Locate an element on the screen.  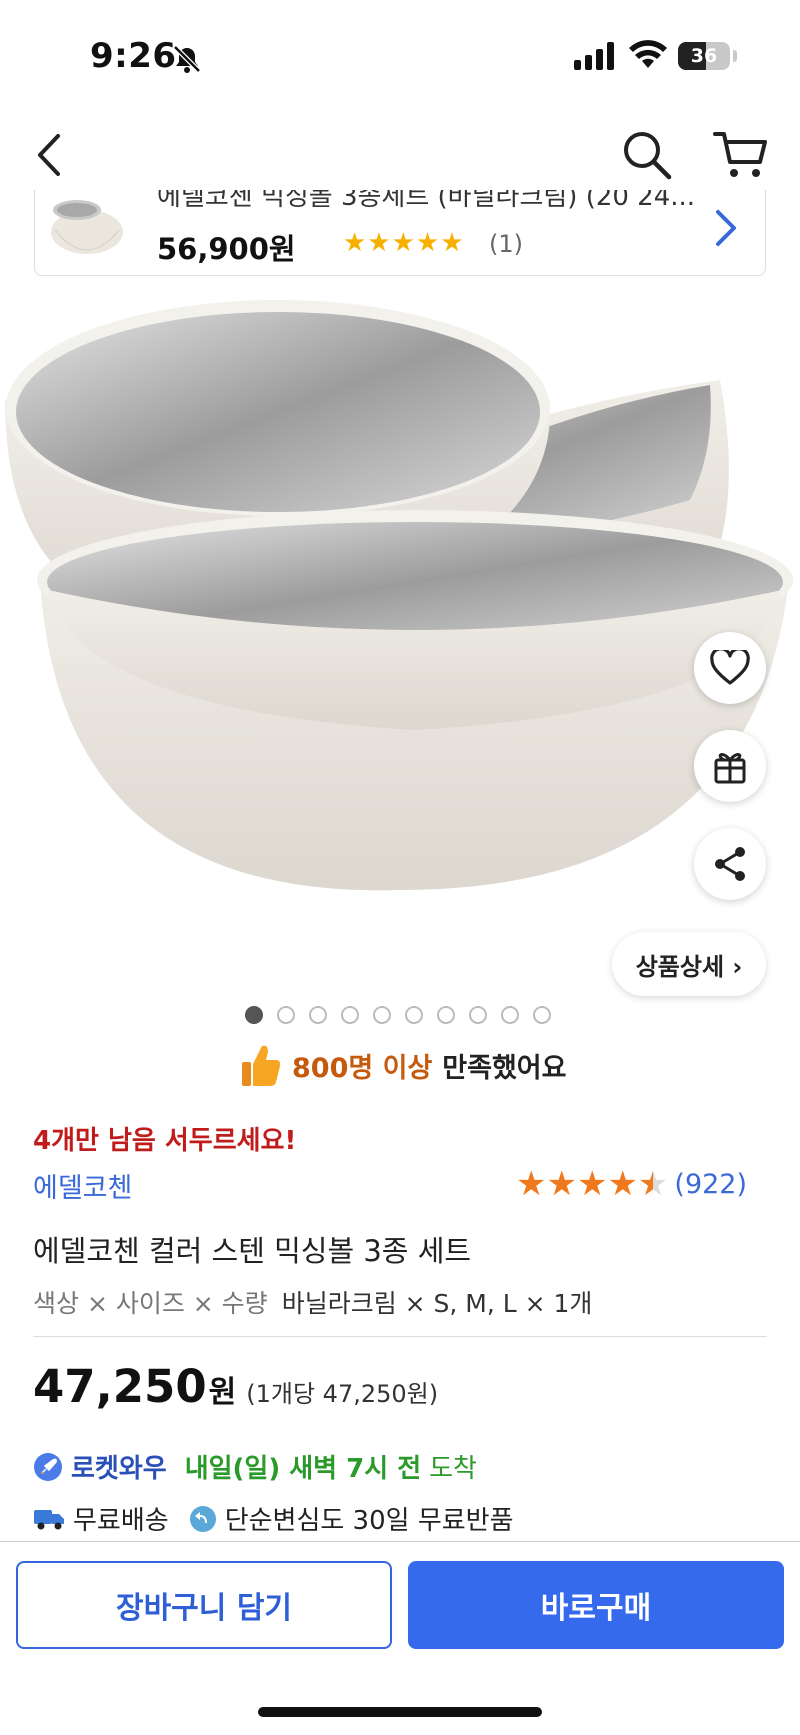
battery-icon: 36 is located at coordinates (704, 56).